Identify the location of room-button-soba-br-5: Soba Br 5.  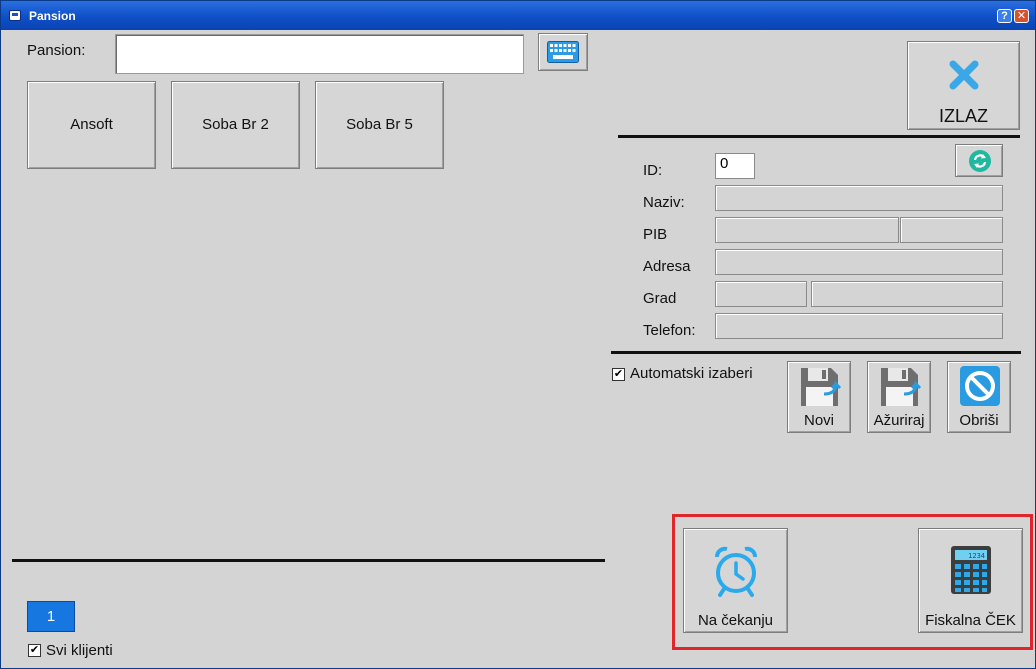
(379, 125).